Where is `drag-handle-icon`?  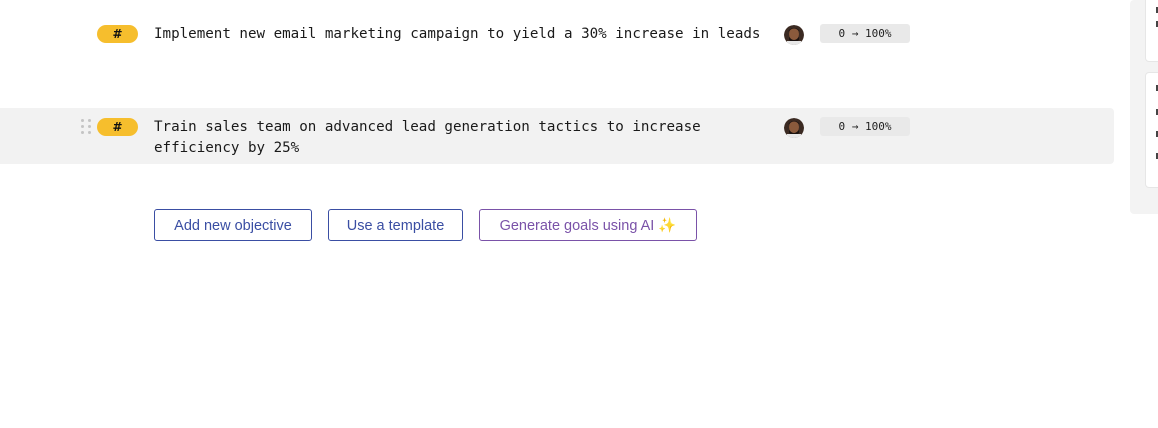 drag-handle-icon is located at coordinates (87, 126).